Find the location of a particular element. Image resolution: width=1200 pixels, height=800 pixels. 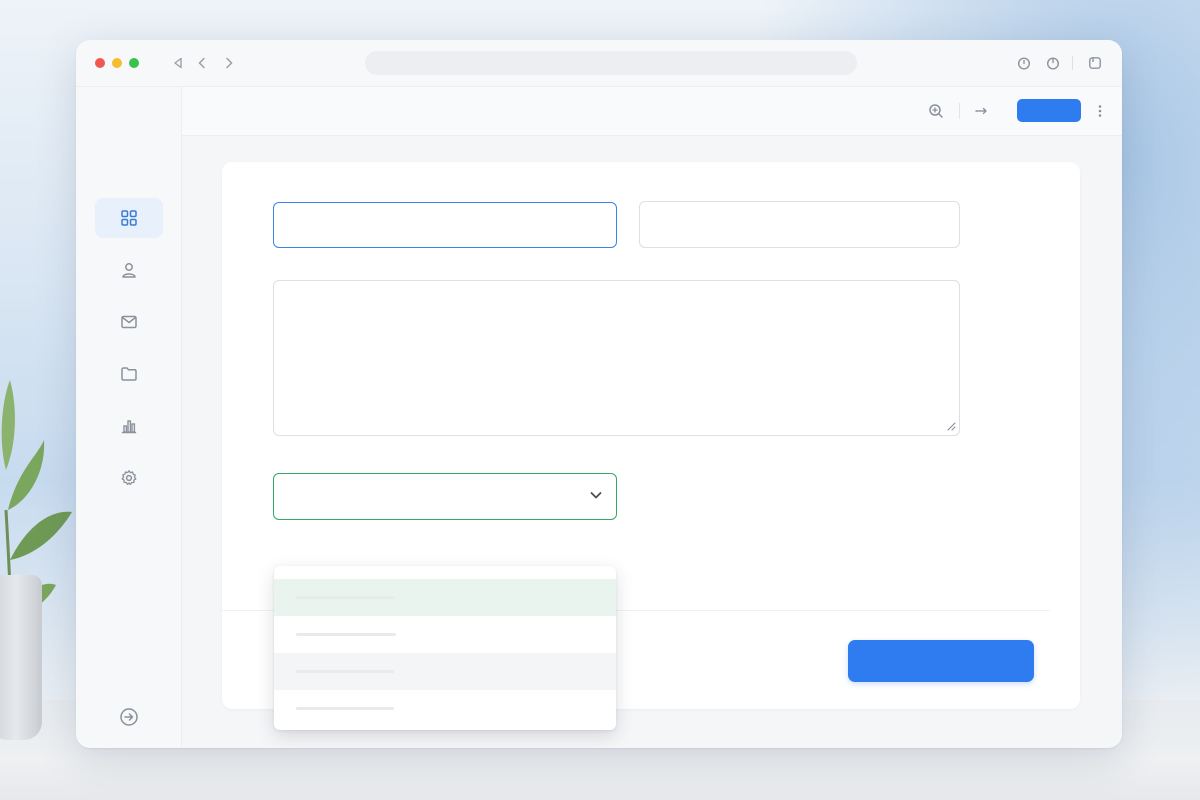

sidebar-item-analytics is located at coordinates (129, 426).